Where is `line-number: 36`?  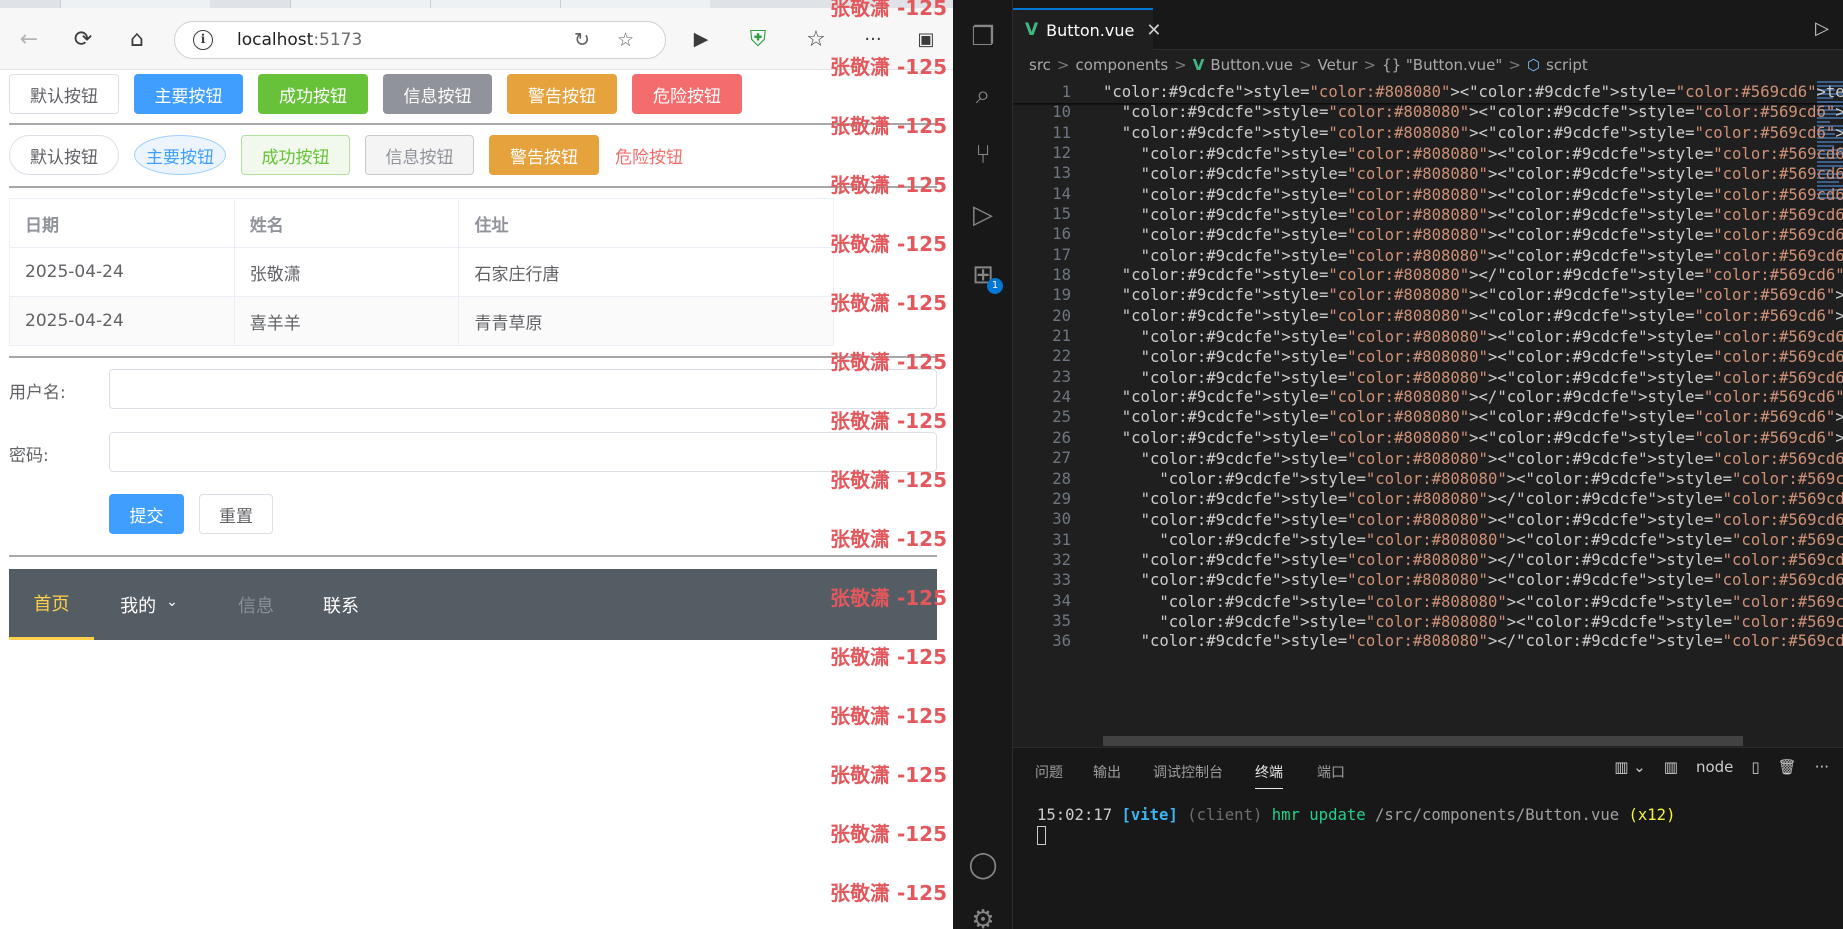 line-number: 36 is located at coordinates (1061, 641).